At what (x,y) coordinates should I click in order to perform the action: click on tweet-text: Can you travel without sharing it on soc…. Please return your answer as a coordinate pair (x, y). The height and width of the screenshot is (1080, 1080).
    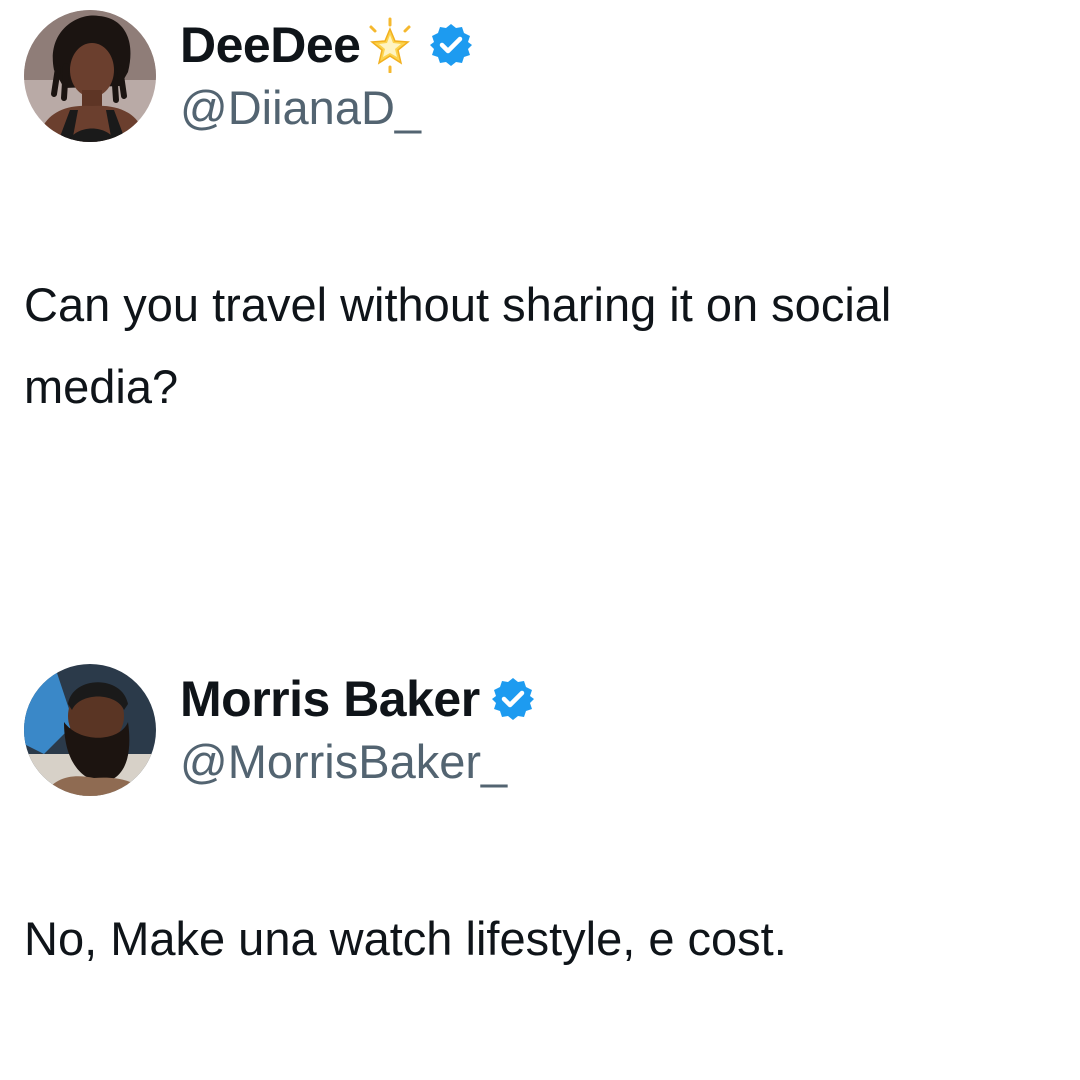
    Looking at the image, I should click on (458, 345).